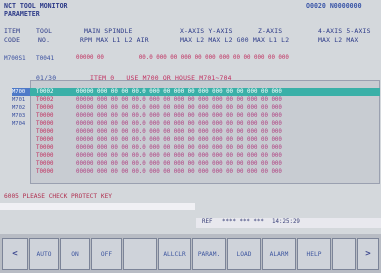  Describe the element at coordinates (97, 206) in the screenshot. I see `input-line` at that location.